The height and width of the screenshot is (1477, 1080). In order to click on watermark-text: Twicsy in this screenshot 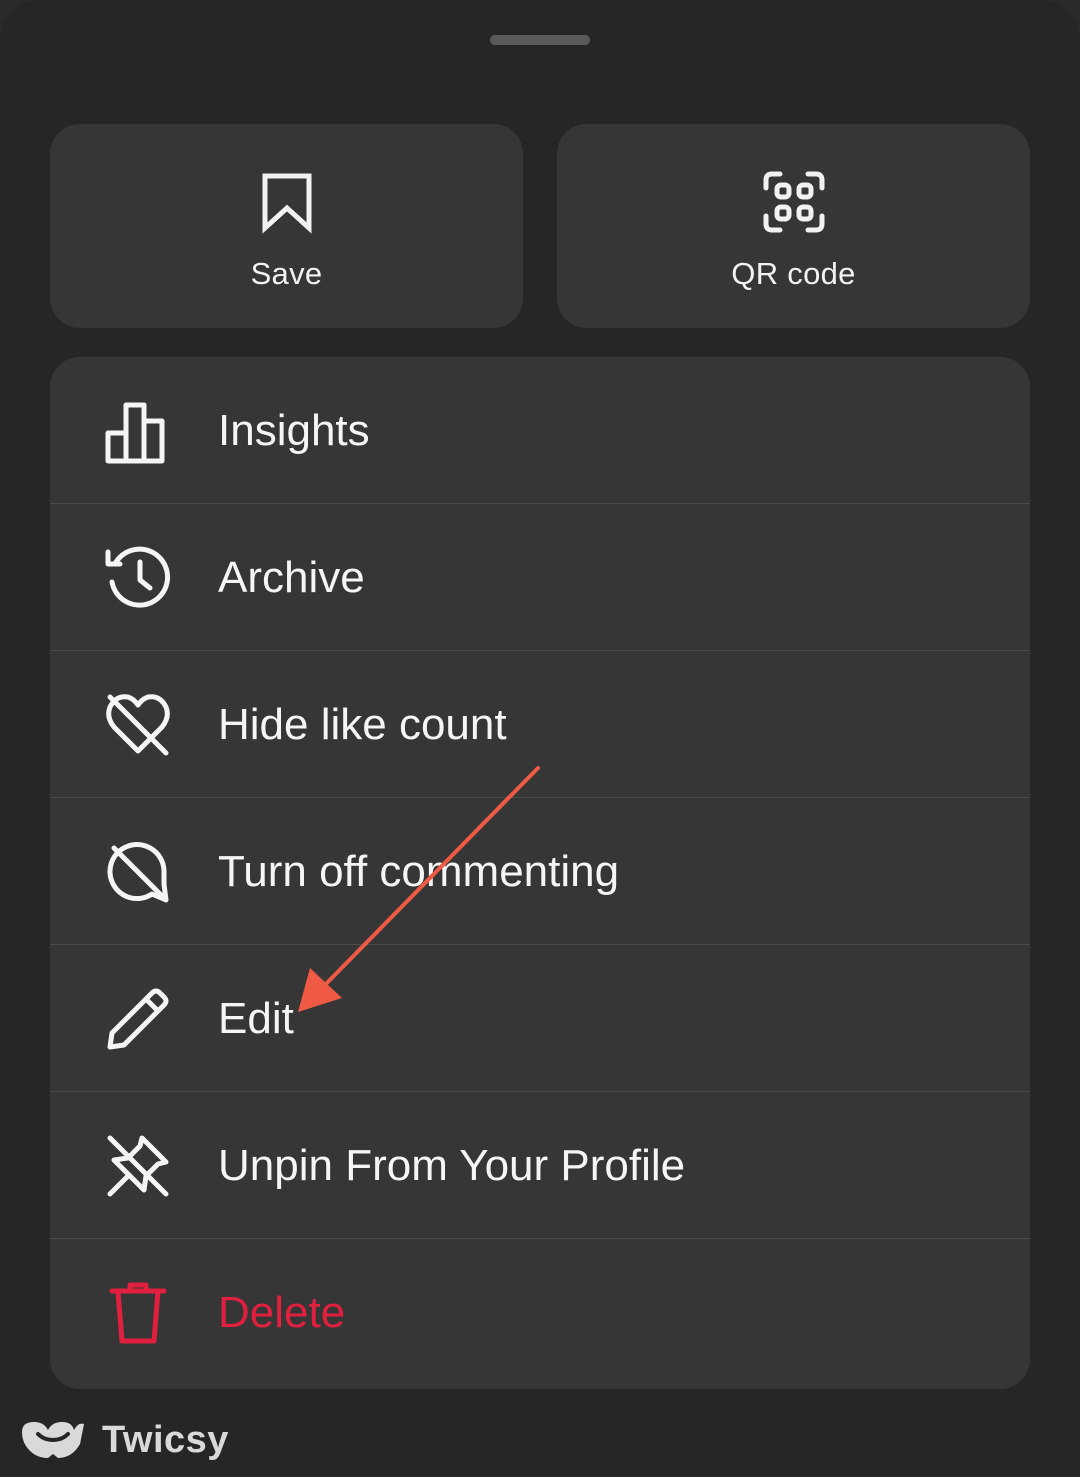, I will do `click(165, 1439)`.